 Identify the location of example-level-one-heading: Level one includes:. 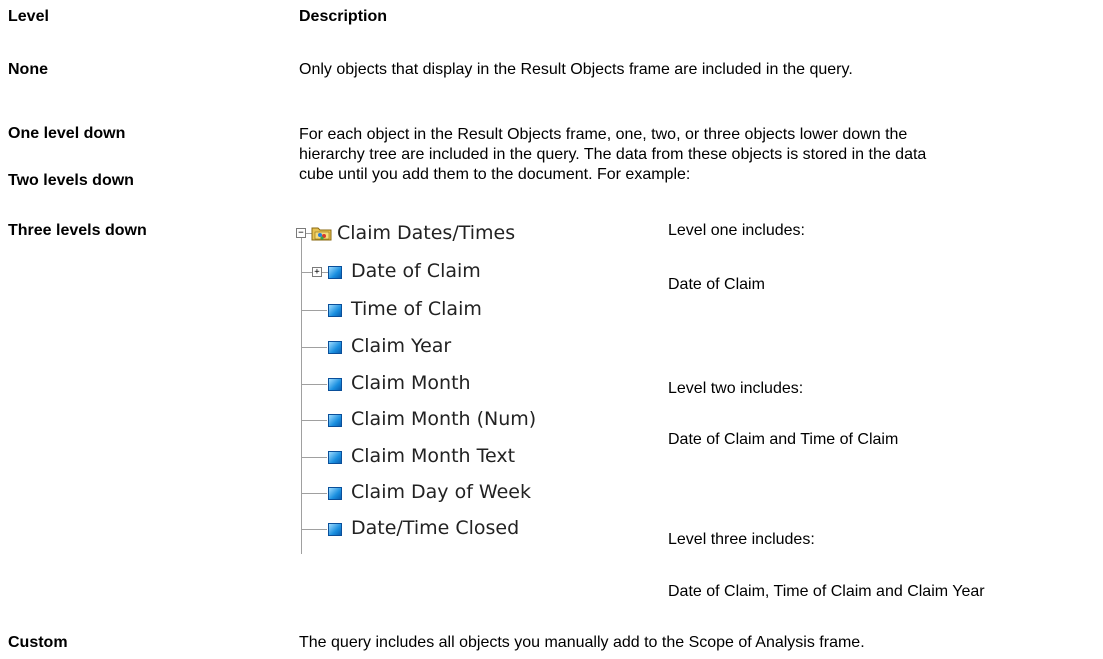
(736, 230).